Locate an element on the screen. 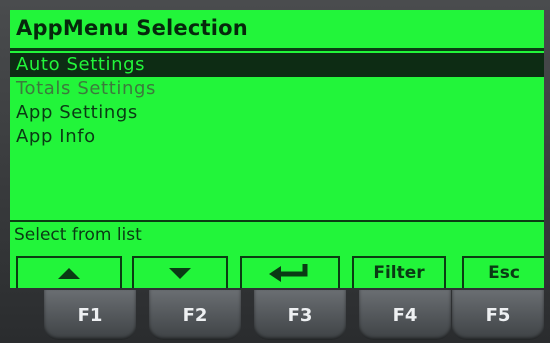  softkey-down is located at coordinates (180, 272).